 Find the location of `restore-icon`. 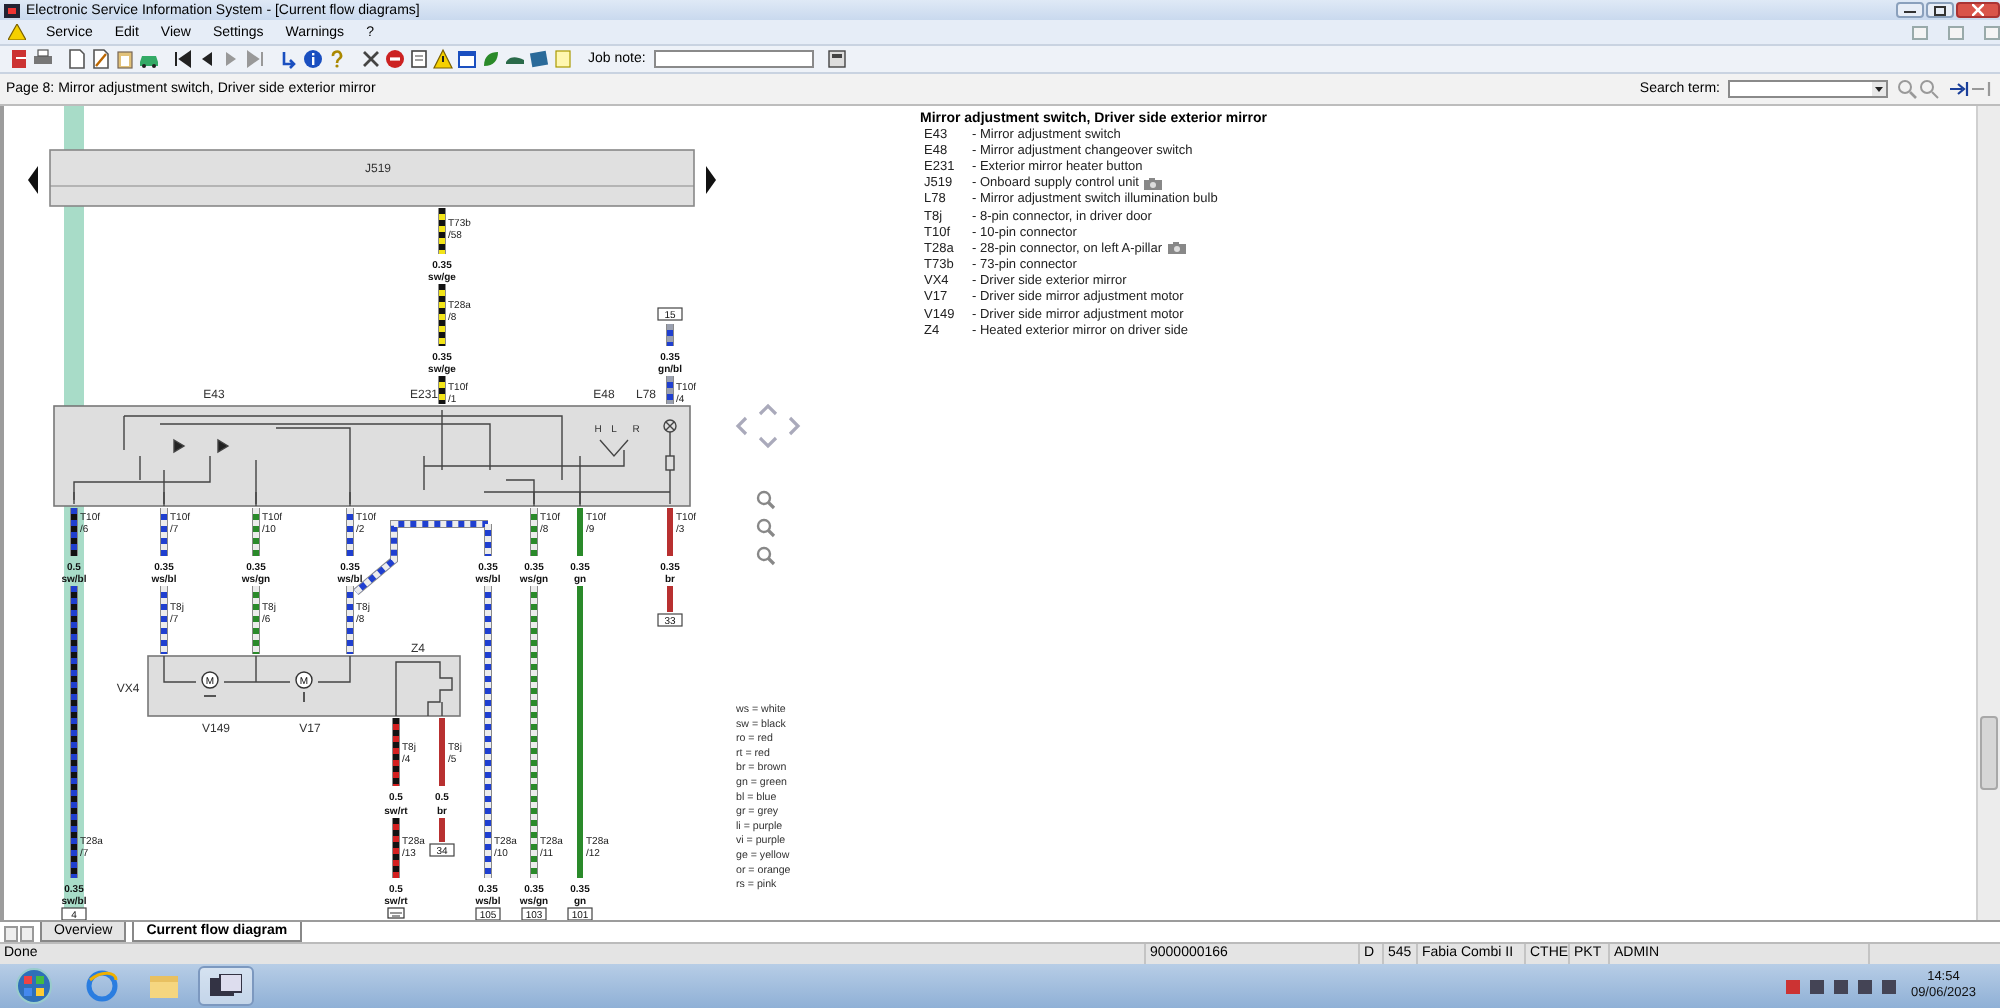

restore-icon is located at coordinates (1940, 10).